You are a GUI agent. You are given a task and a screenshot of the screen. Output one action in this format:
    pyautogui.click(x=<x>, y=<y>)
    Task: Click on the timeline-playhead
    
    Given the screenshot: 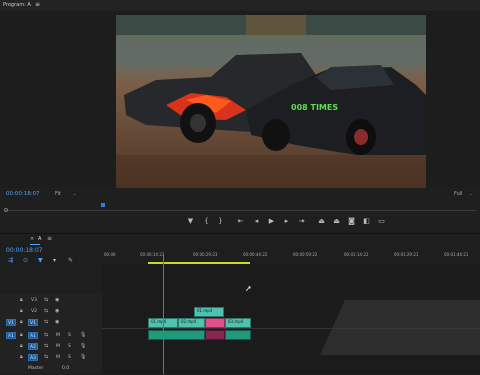 What is the action you would take?
    pyautogui.click(x=163, y=314)
    